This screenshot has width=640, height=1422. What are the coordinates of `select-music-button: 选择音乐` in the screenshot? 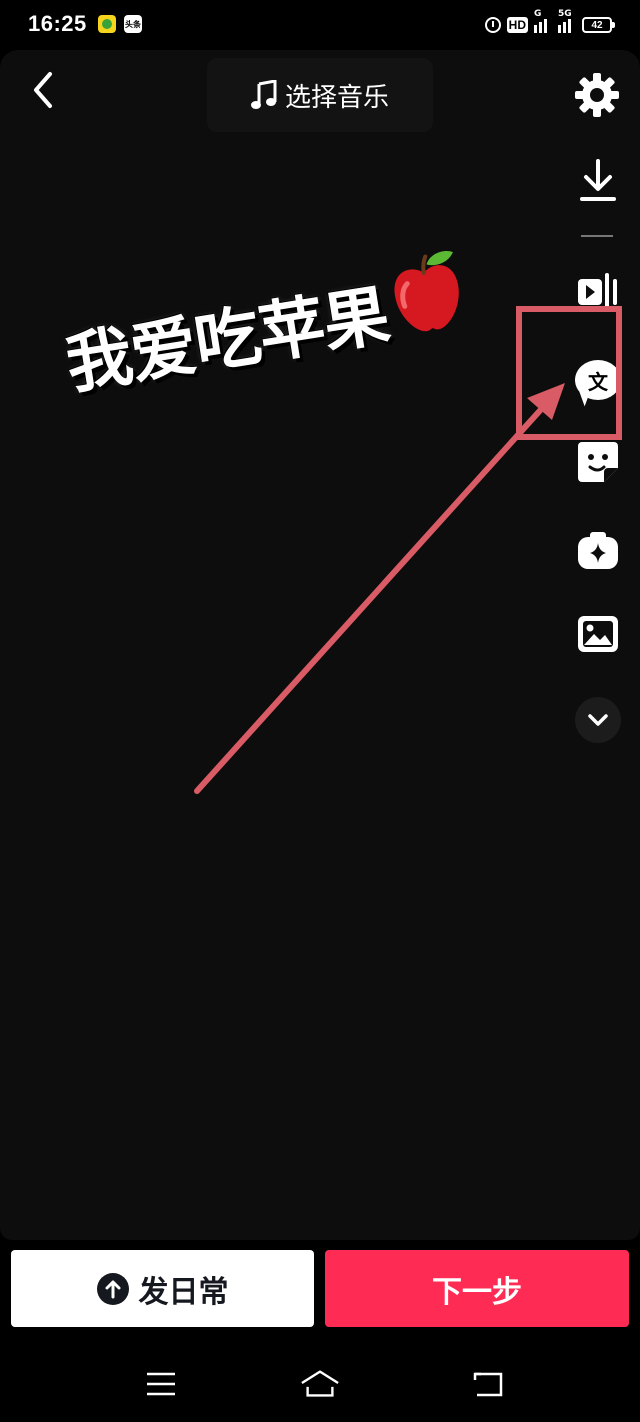 It's located at (320, 95).